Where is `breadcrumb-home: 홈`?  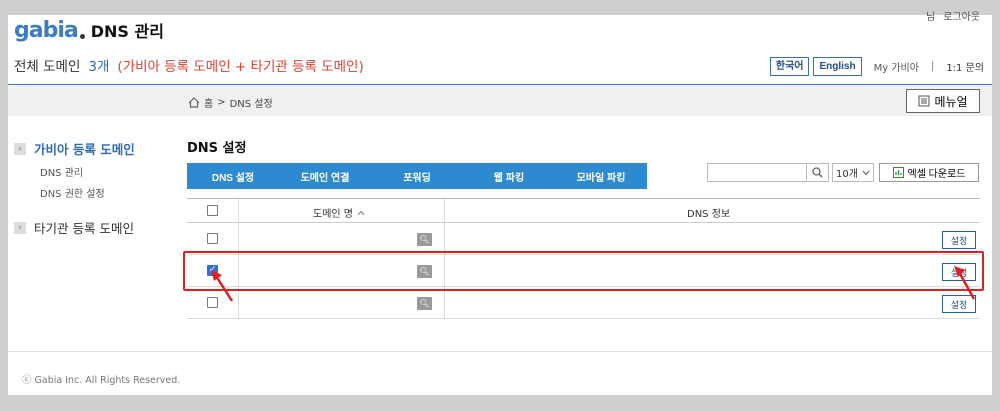 breadcrumb-home: 홈 is located at coordinates (208, 102).